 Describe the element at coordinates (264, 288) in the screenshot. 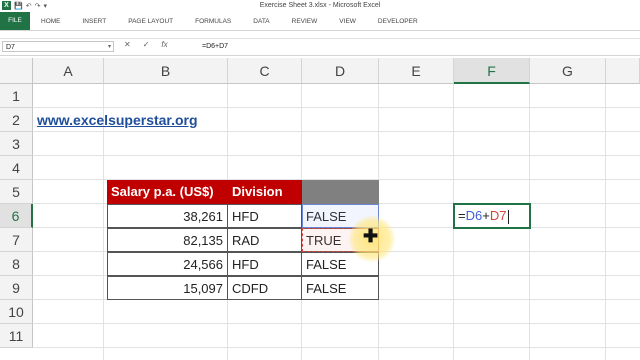

I see `cell-c9: CDFD` at that location.